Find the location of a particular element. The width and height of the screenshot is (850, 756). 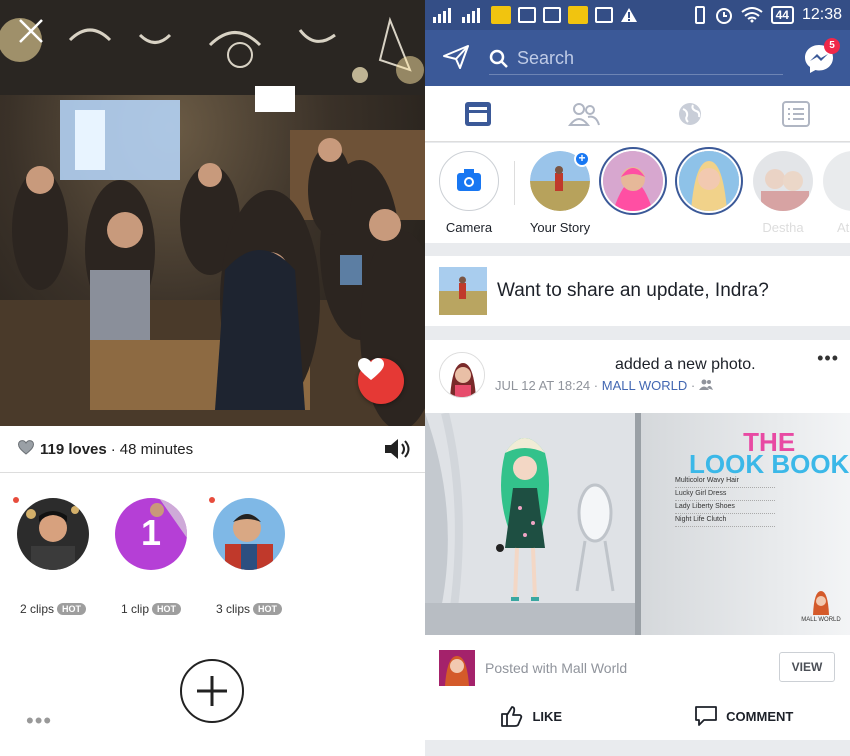

lookbook-title-line2: LOOK BOOK is located at coordinates (769, 464).